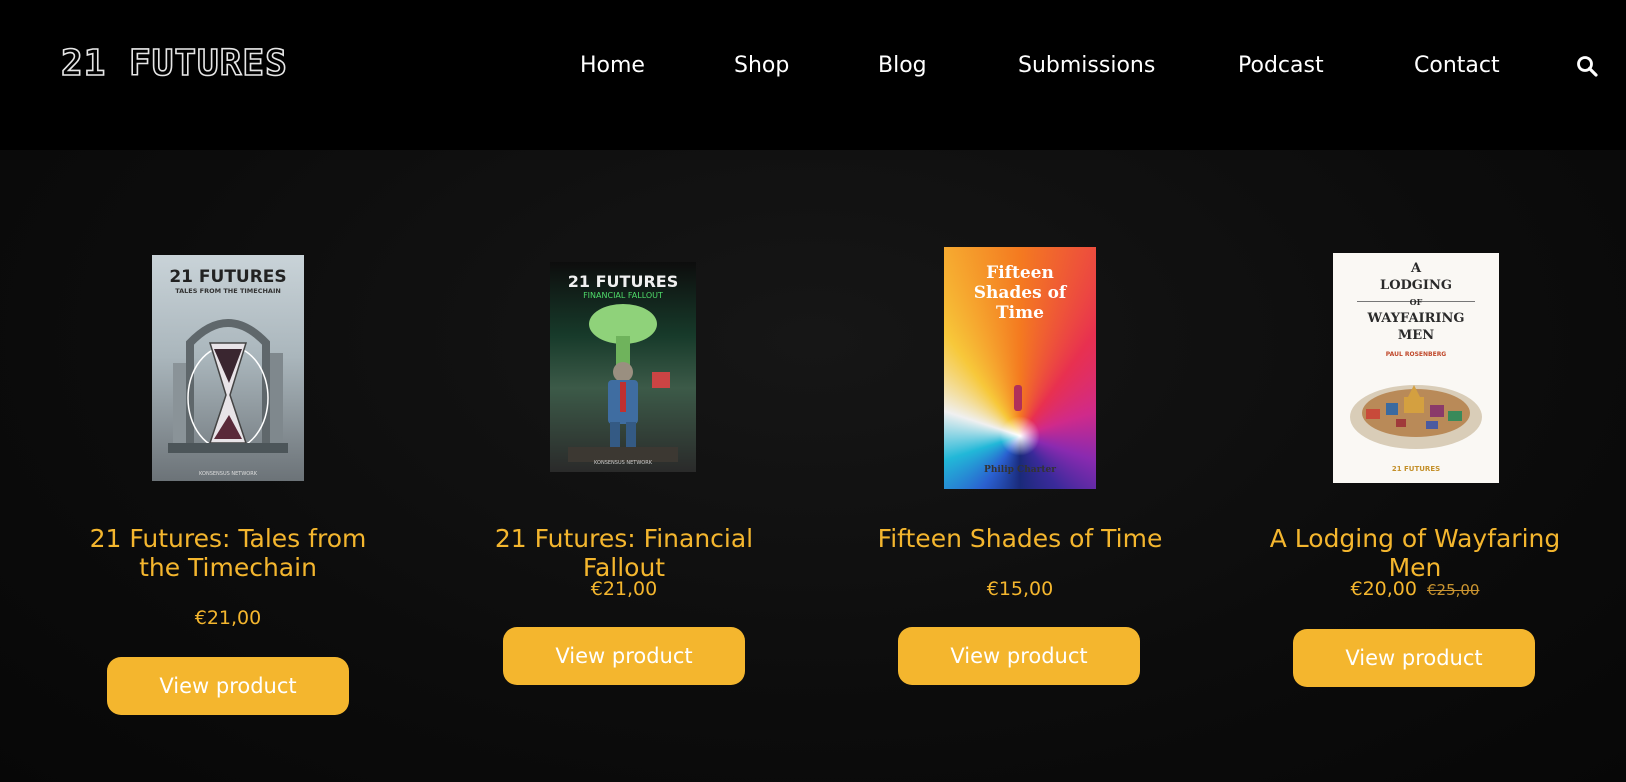  I want to click on search-icon, so click(1587, 66).